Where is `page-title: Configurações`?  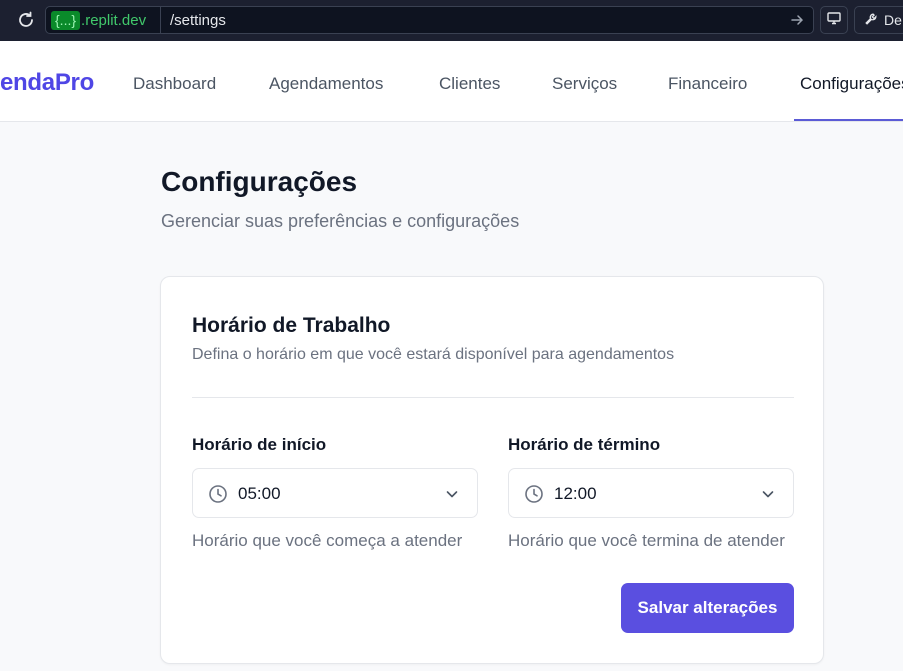 page-title: Configurações is located at coordinates (259, 181).